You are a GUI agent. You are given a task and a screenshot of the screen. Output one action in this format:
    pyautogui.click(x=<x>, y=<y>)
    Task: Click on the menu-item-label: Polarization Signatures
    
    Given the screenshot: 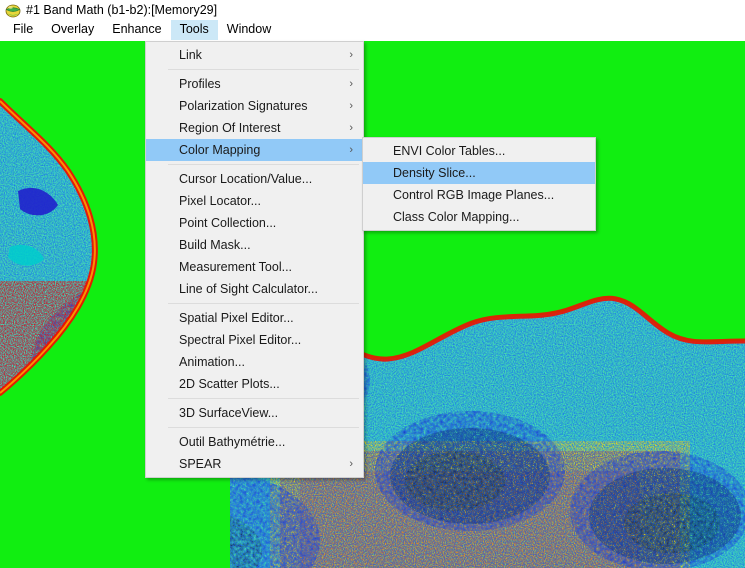 What is the action you would take?
    pyautogui.click(x=243, y=106)
    